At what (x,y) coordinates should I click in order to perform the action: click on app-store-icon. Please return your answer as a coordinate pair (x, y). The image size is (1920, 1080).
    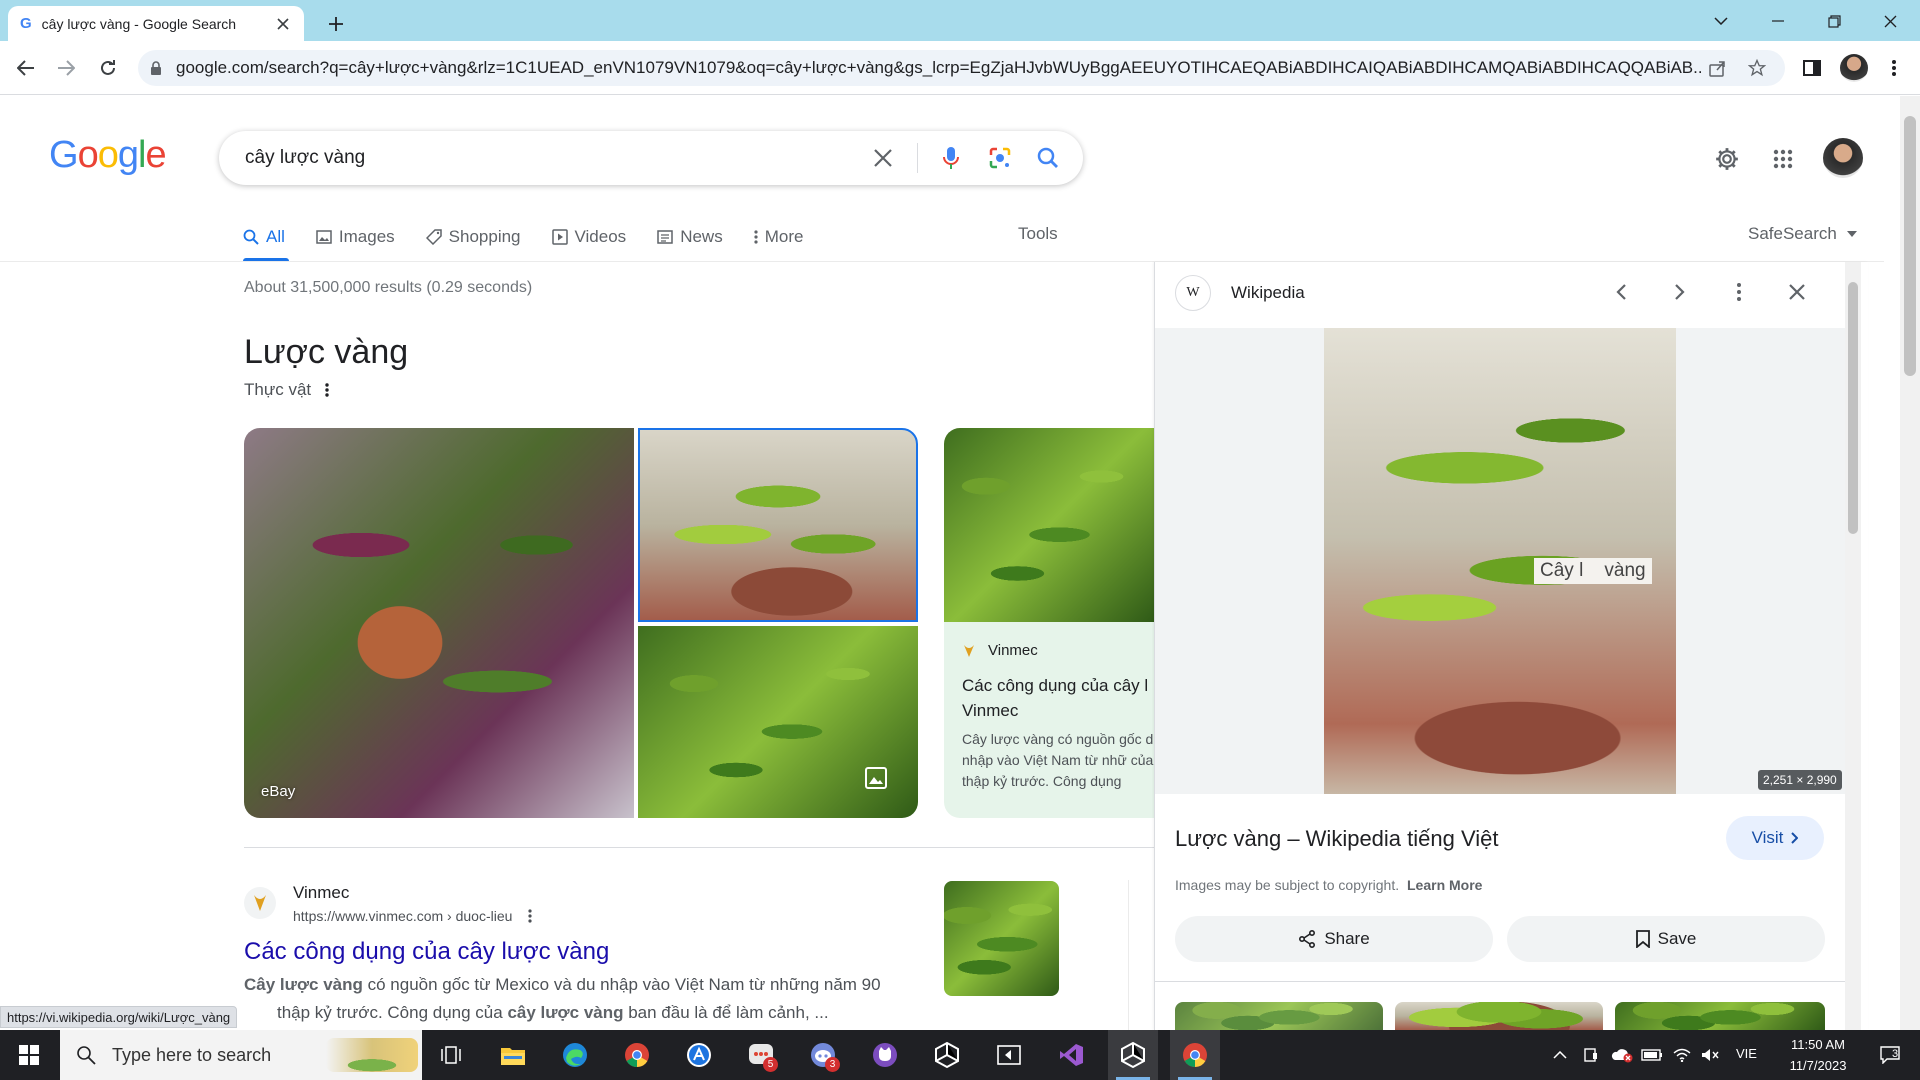
    Looking at the image, I should click on (699, 1055).